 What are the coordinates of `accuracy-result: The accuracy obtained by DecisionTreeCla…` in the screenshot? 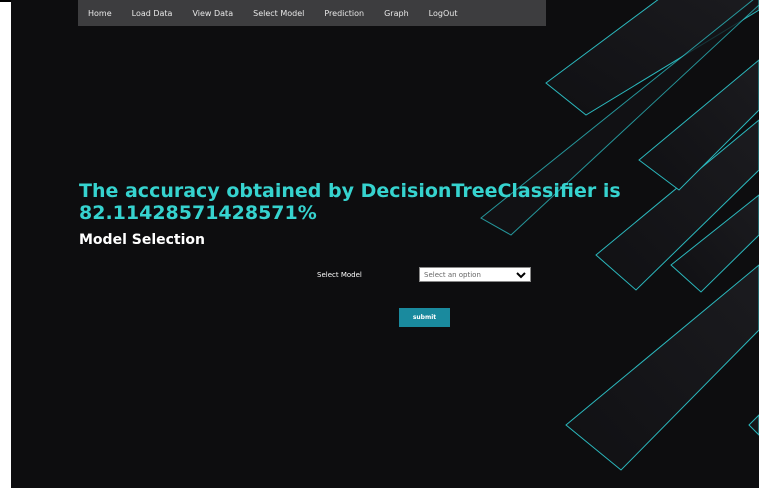 It's located at (350, 202).